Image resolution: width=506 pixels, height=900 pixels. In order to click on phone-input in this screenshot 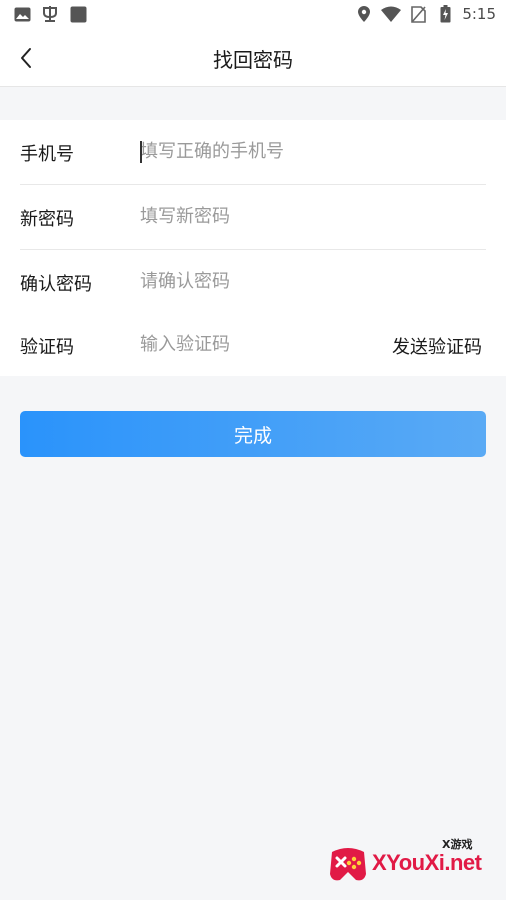, I will do `click(255, 151)`.